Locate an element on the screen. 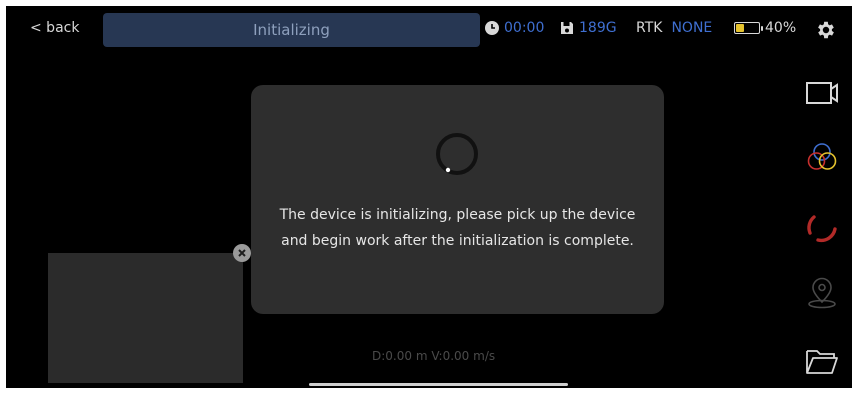 The height and width of the screenshot is (394, 859). folder-icon is located at coordinates (822, 361).